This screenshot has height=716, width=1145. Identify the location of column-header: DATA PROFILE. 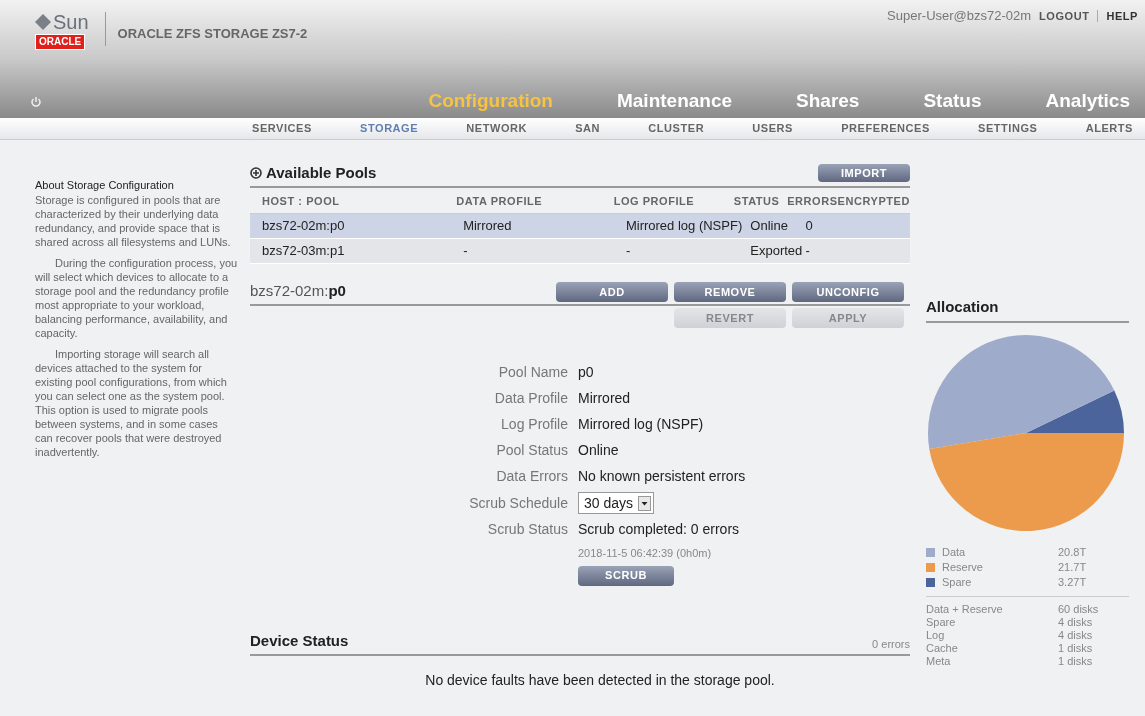
(500, 201).